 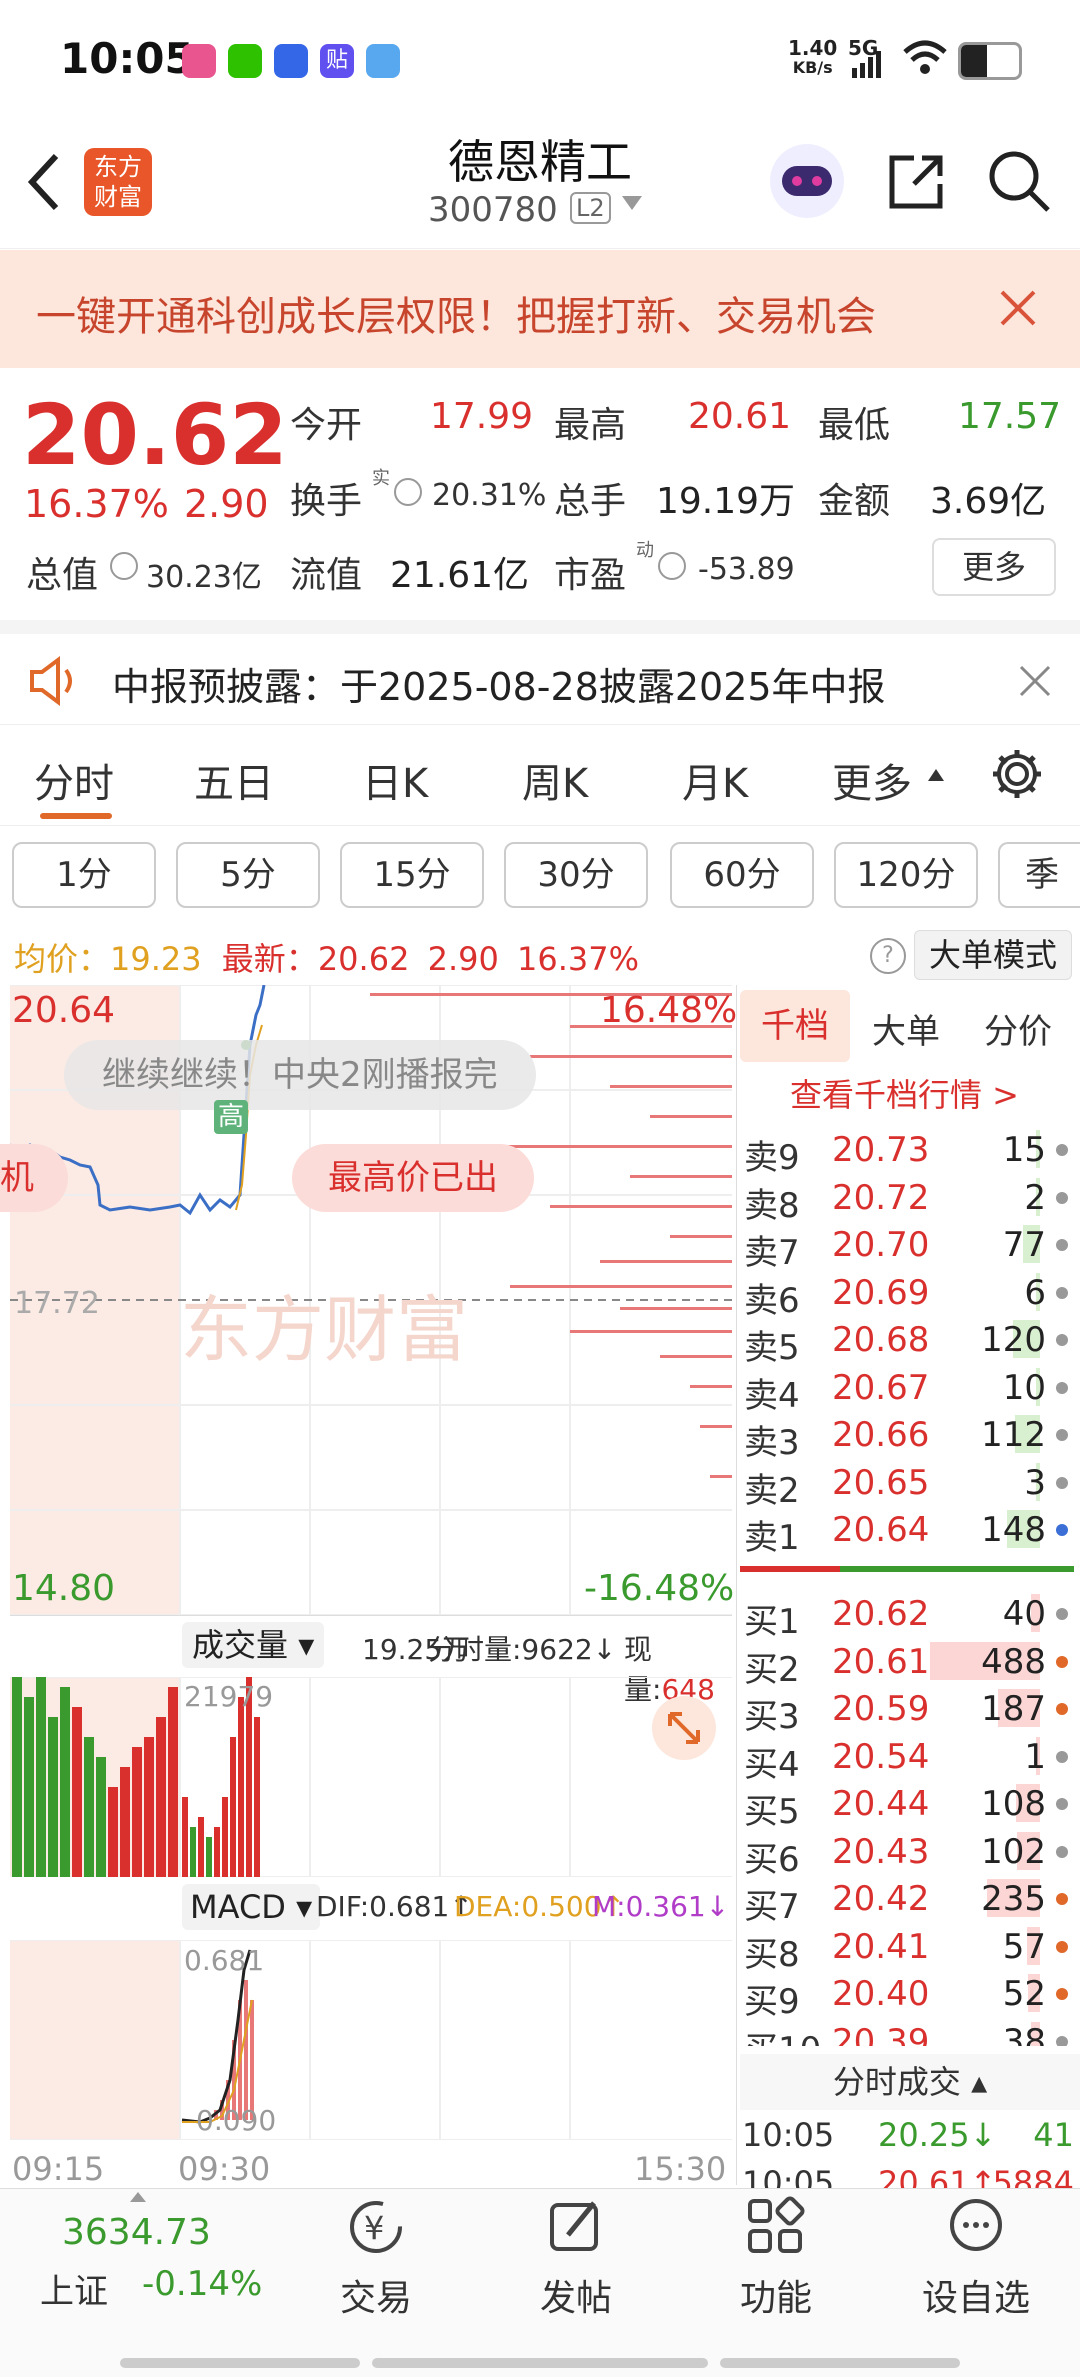 I want to click on volume-indicator-select: 成交量 ▾, so click(x=253, y=1645).